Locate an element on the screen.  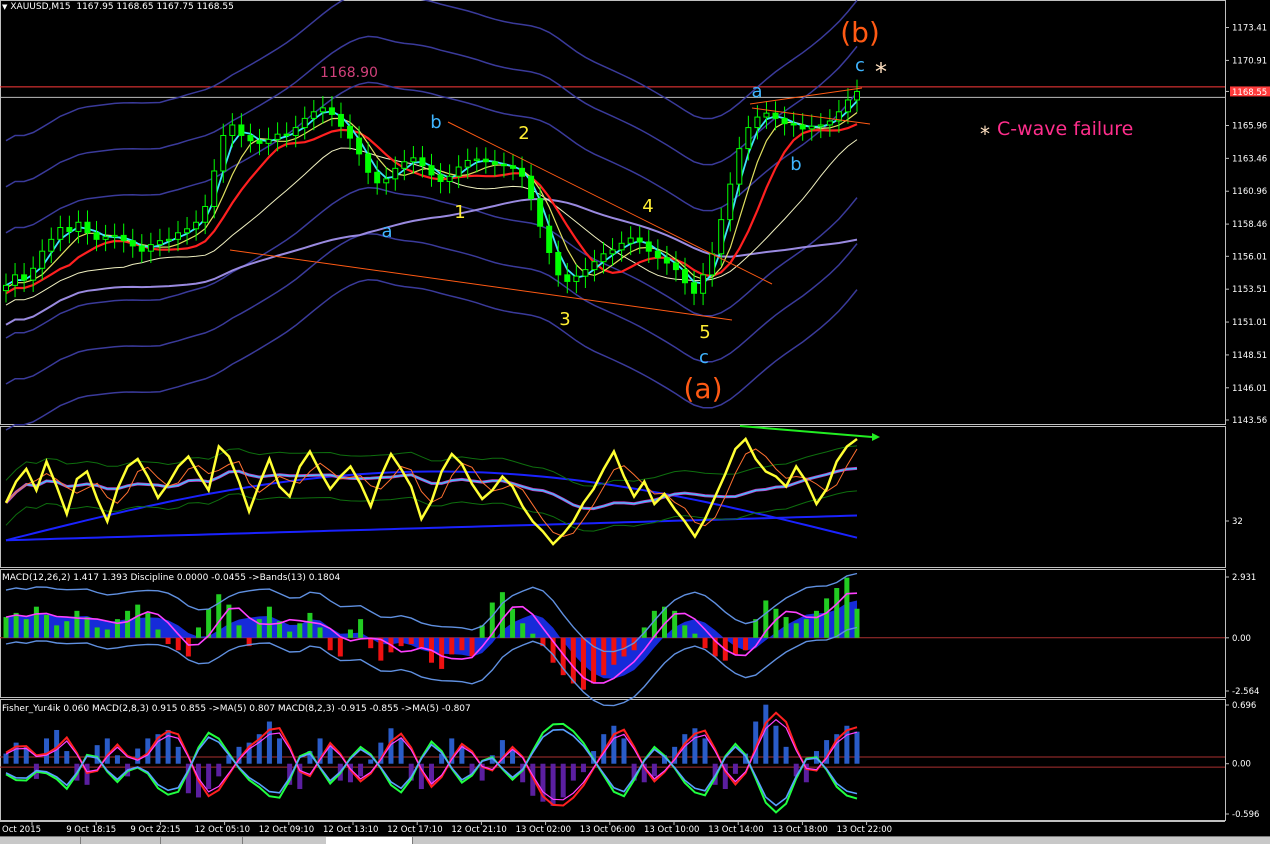
symbol-title: XAUUSD,M15 is located at coordinates (40, 7).